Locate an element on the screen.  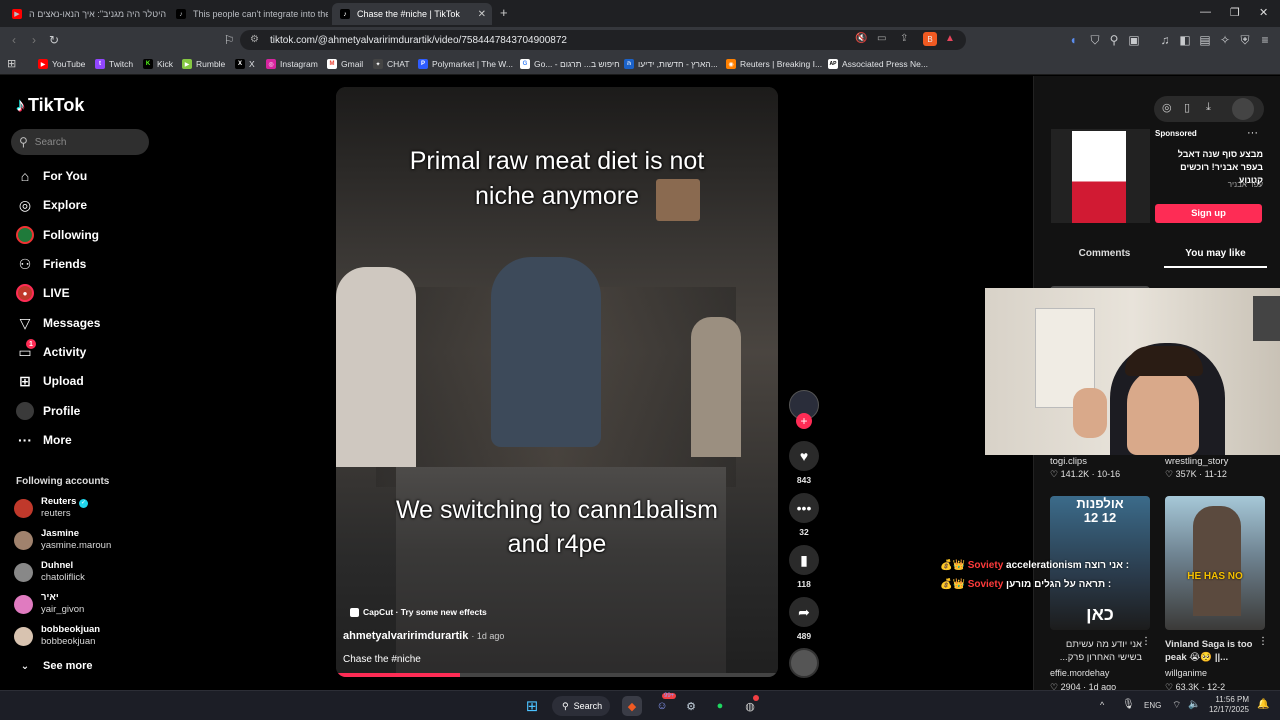
bookmark-x: XX is located at coordinates (245, 64).